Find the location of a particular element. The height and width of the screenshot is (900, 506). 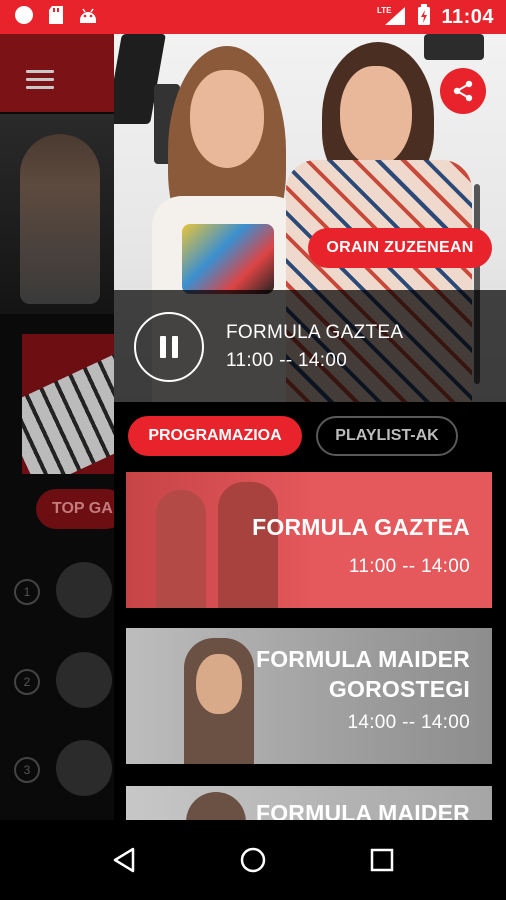

background-list-row: 2 is located at coordinates (64, 682).